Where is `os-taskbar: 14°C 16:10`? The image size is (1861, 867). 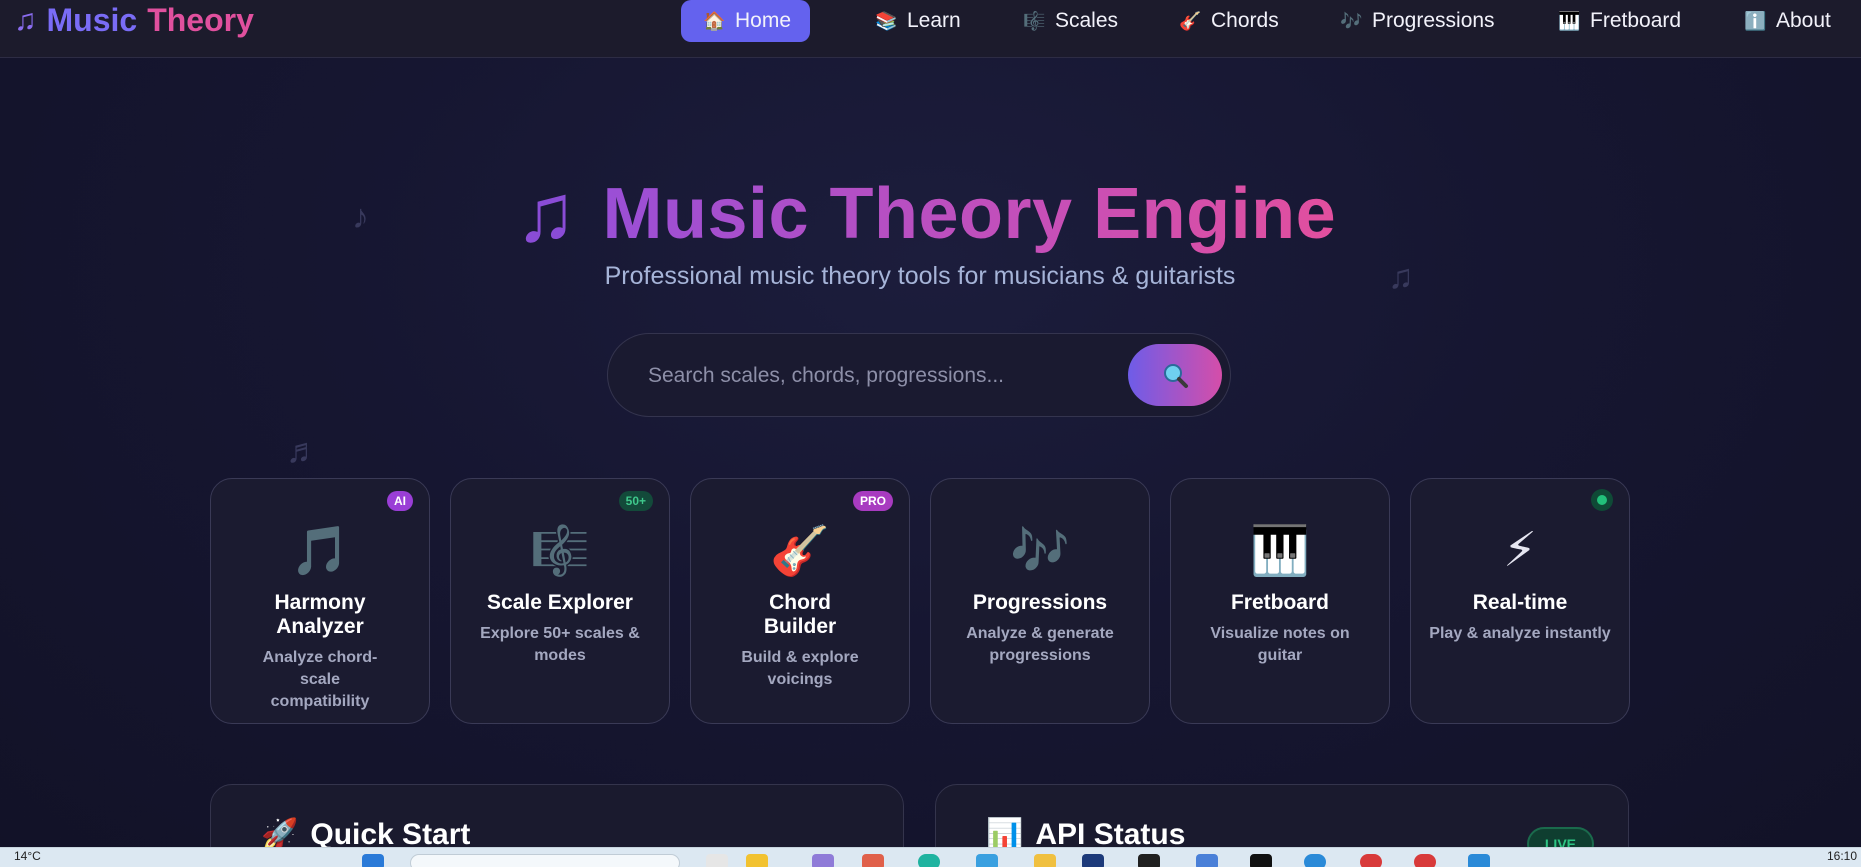
os-taskbar: 14°C 16:10 is located at coordinates (930, 857).